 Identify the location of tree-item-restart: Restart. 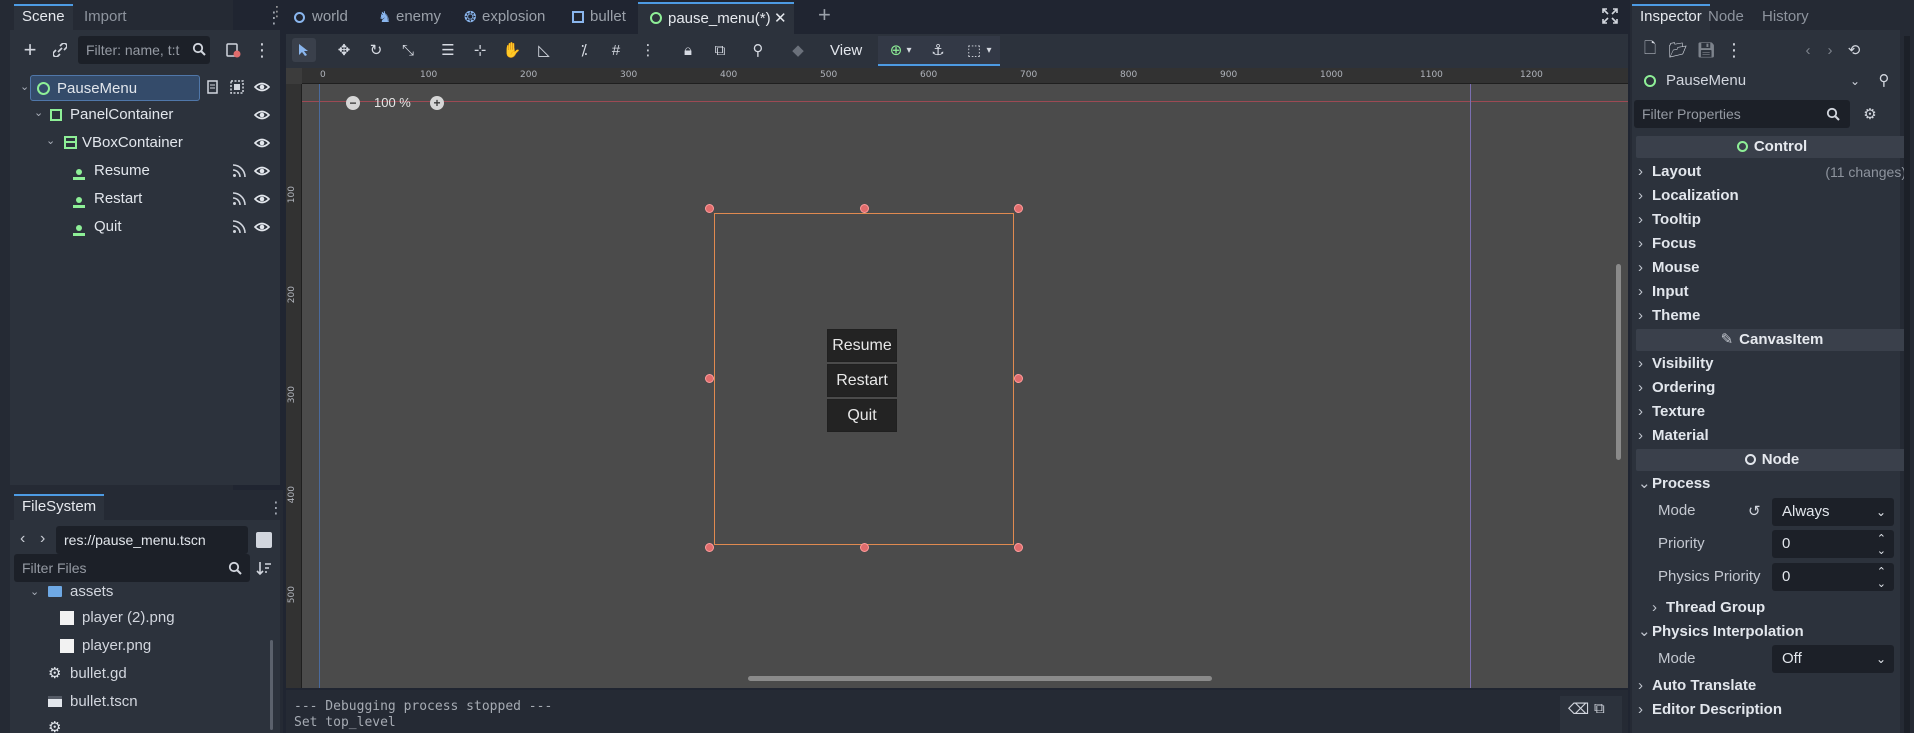
(128, 199).